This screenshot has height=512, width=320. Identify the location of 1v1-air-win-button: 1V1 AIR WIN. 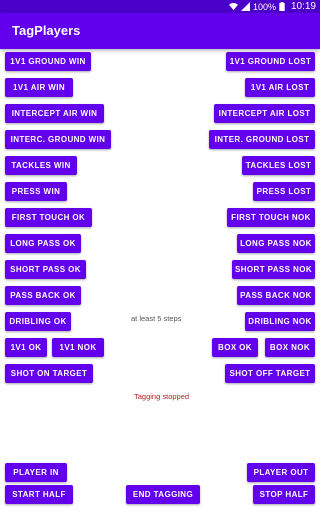
(39, 87).